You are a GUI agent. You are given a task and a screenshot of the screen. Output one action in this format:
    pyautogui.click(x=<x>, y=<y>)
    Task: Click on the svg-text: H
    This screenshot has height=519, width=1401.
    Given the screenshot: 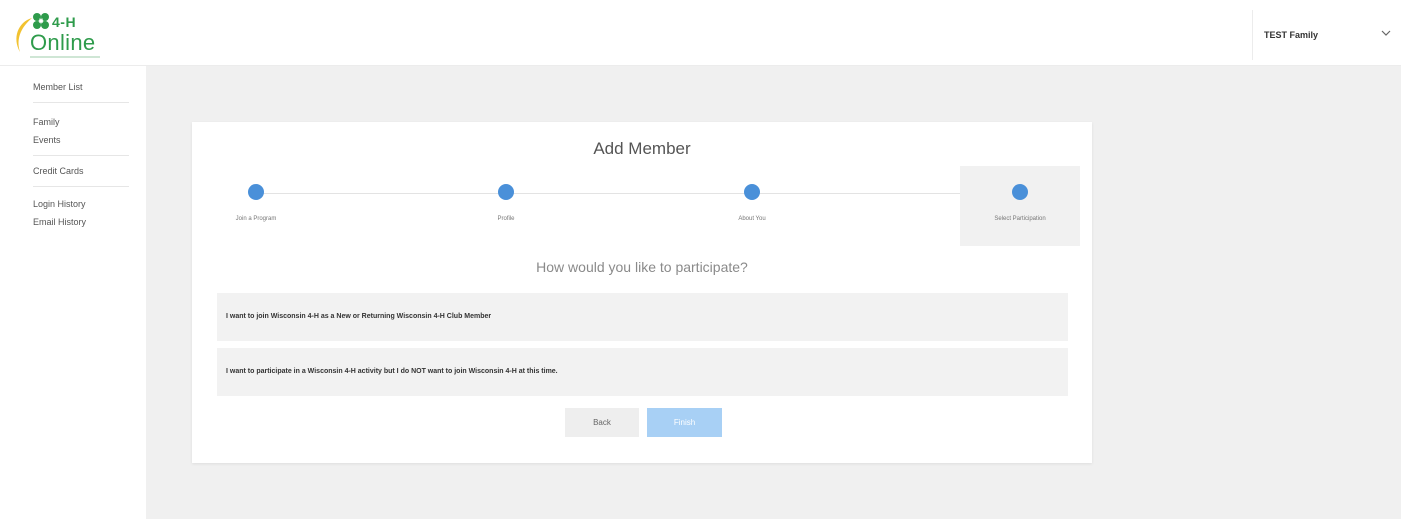 What is the action you would take?
    pyautogui.click(x=41, y=22)
    